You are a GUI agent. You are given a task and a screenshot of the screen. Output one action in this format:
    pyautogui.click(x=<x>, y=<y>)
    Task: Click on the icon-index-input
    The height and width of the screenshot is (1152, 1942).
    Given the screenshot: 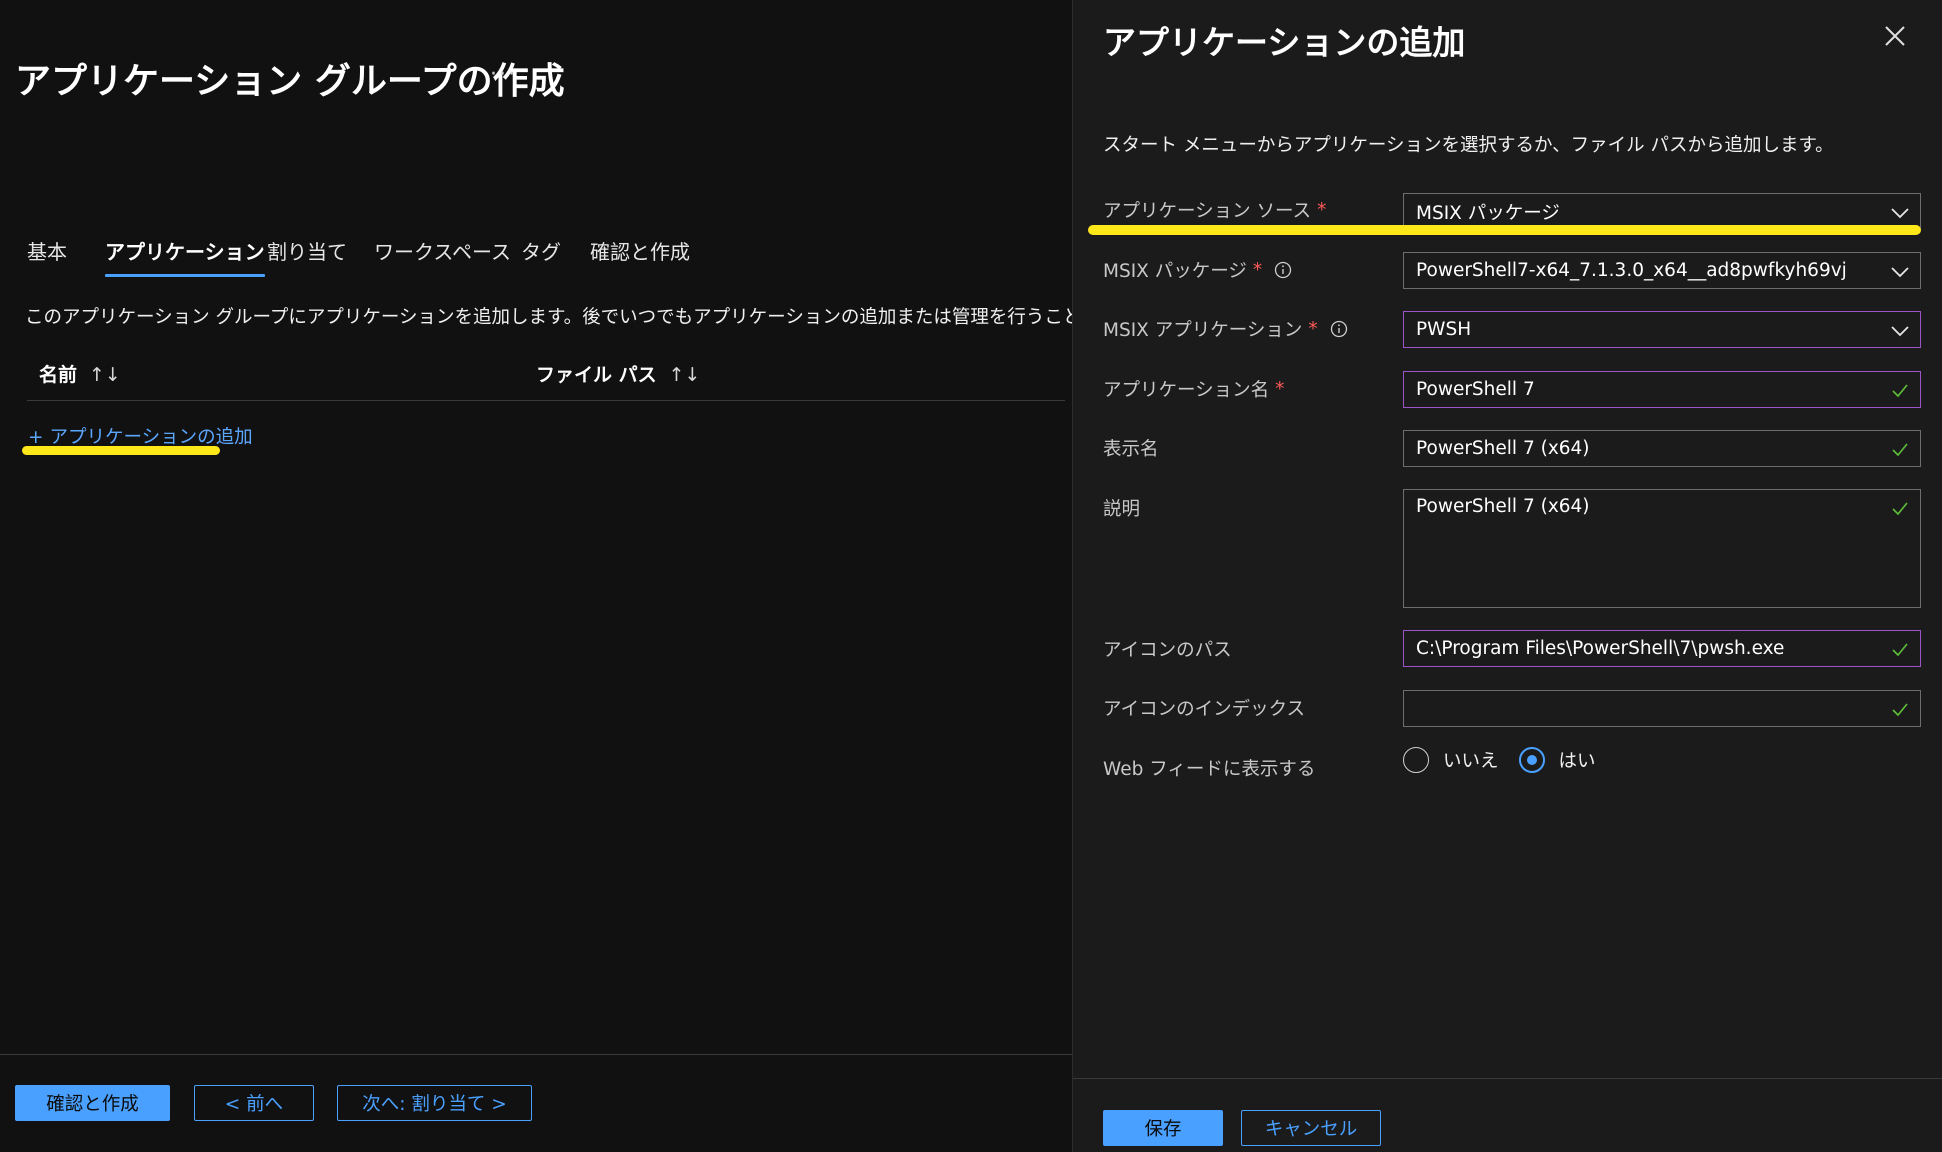 What is the action you would take?
    pyautogui.click(x=1662, y=708)
    